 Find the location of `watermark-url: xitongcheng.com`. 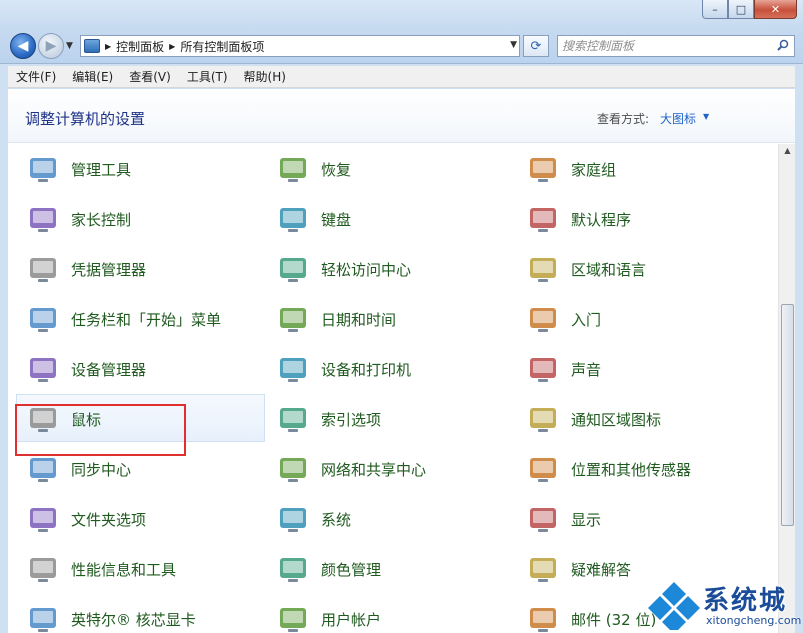

watermark-url: xitongcheng.com is located at coordinates (754, 620).